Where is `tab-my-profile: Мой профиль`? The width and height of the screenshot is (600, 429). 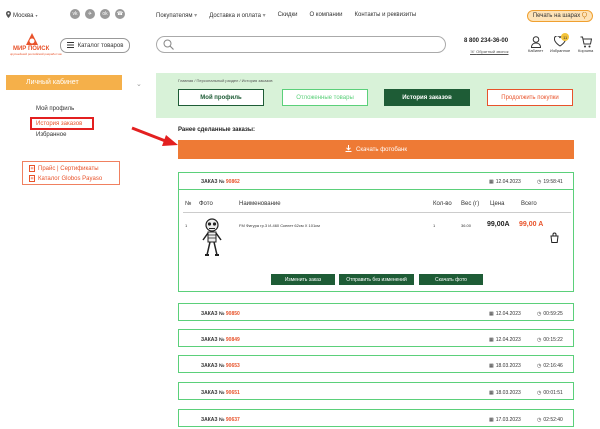 tab-my-profile: Мой профиль is located at coordinates (221, 97).